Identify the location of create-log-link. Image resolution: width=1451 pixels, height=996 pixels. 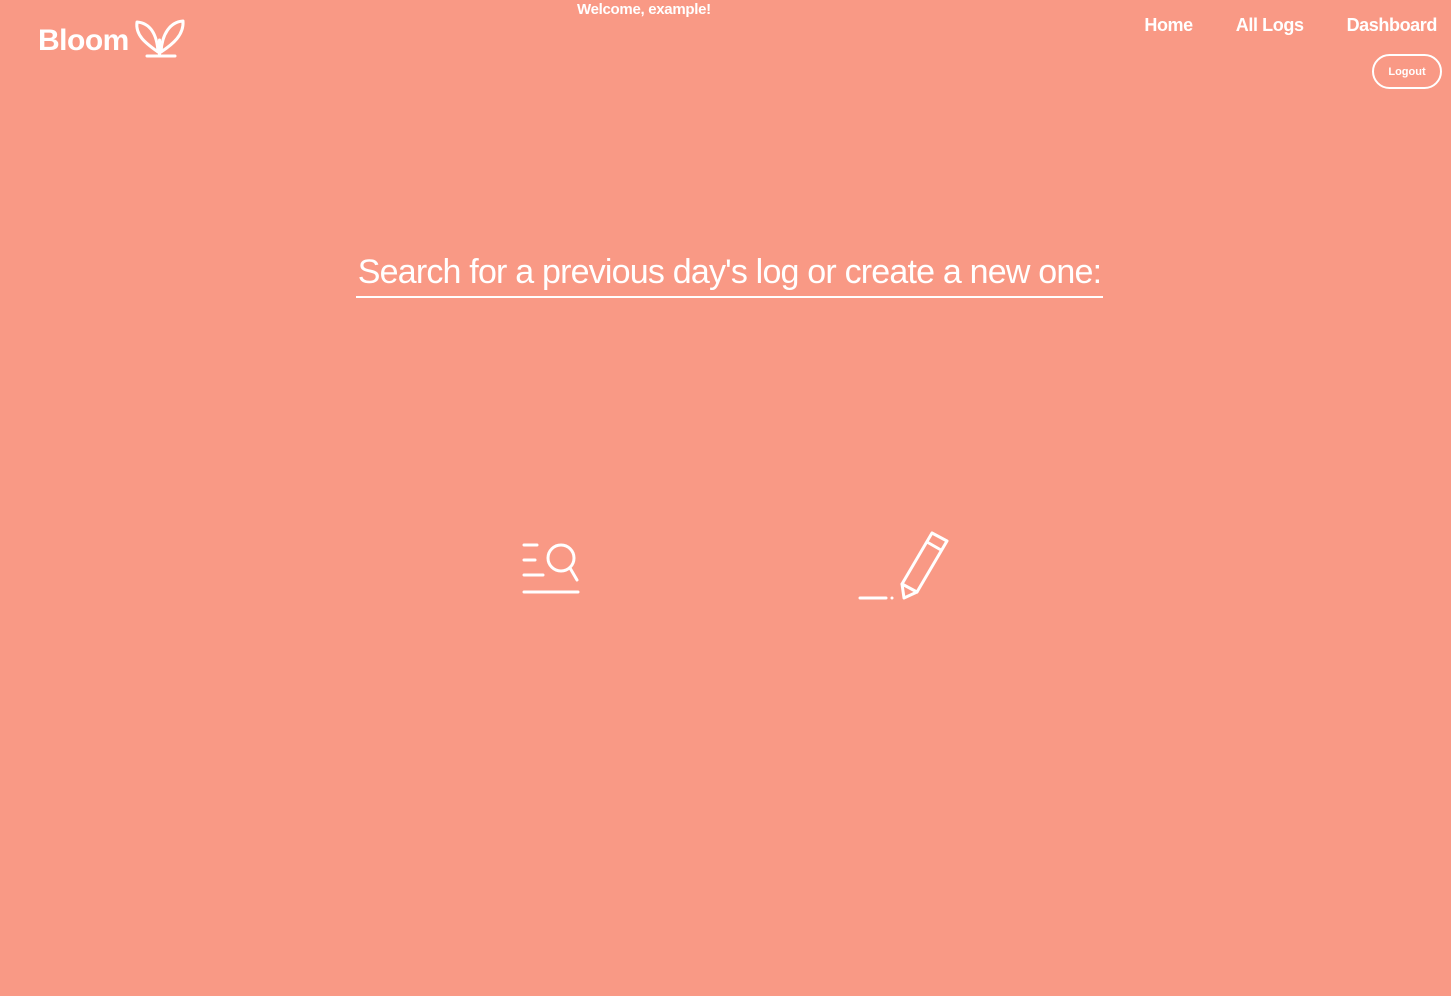
(904, 568).